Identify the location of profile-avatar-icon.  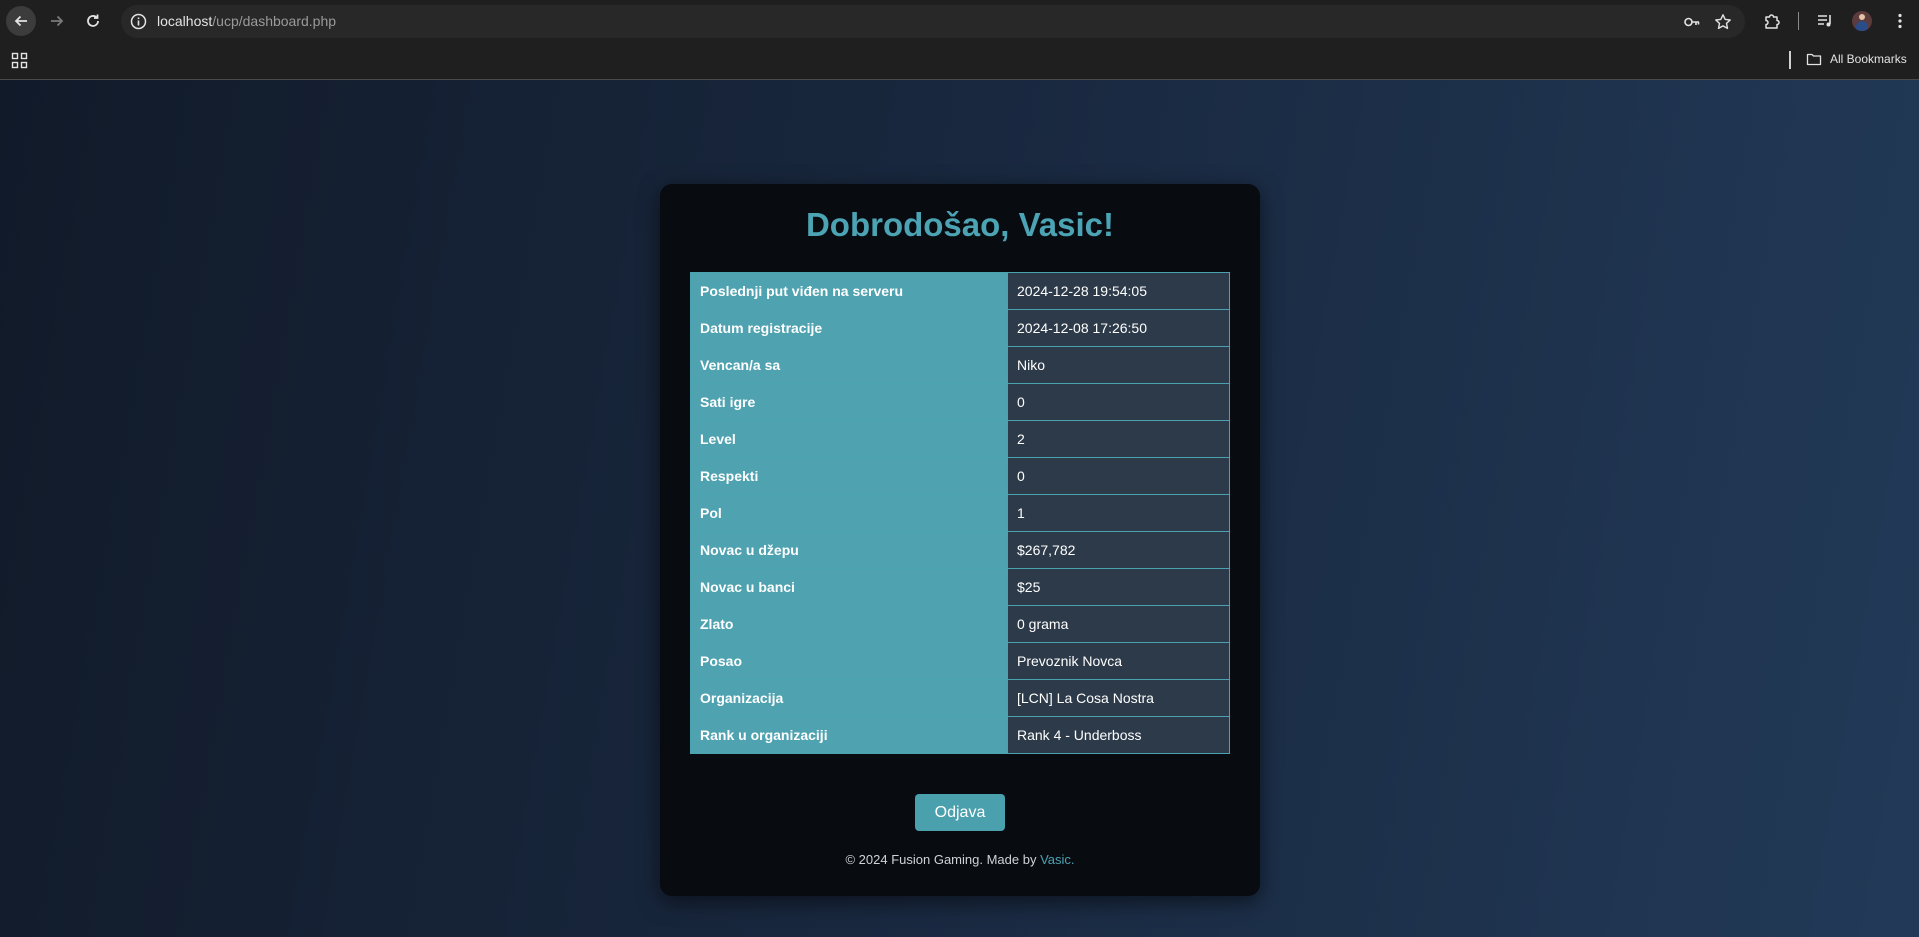
(1862, 21).